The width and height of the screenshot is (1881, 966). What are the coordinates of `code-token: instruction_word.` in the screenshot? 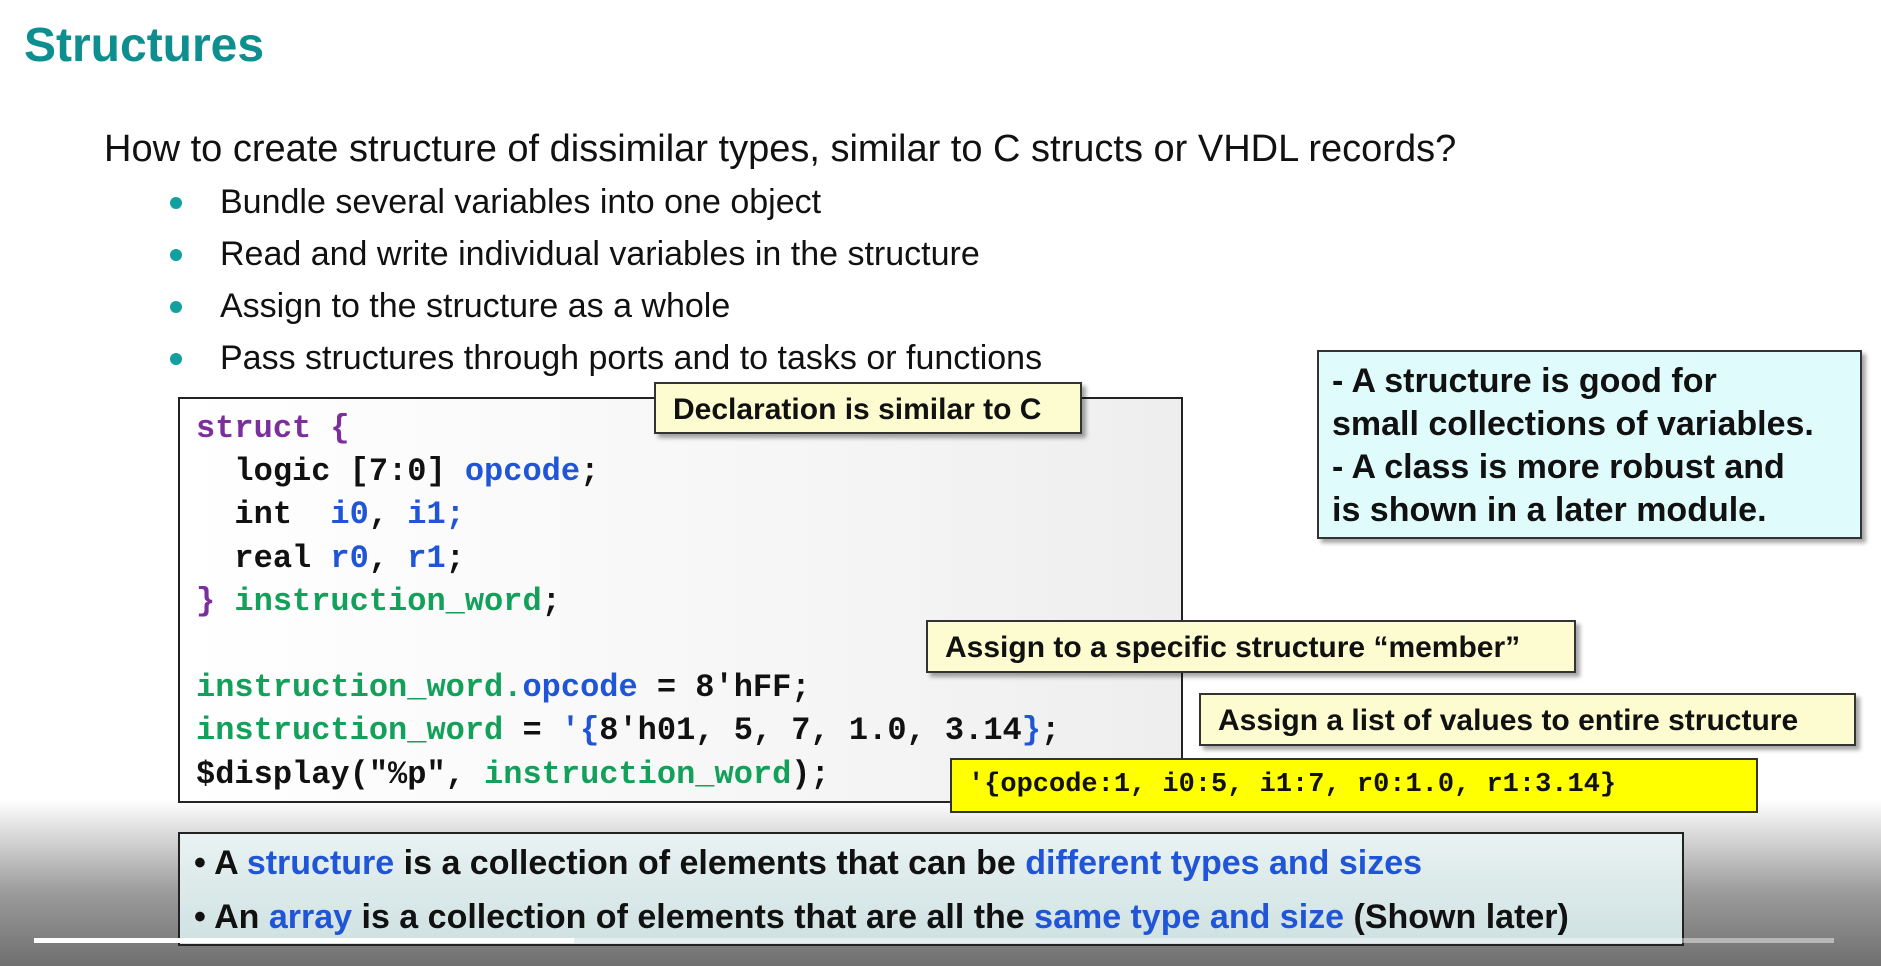 It's located at (359, 688).